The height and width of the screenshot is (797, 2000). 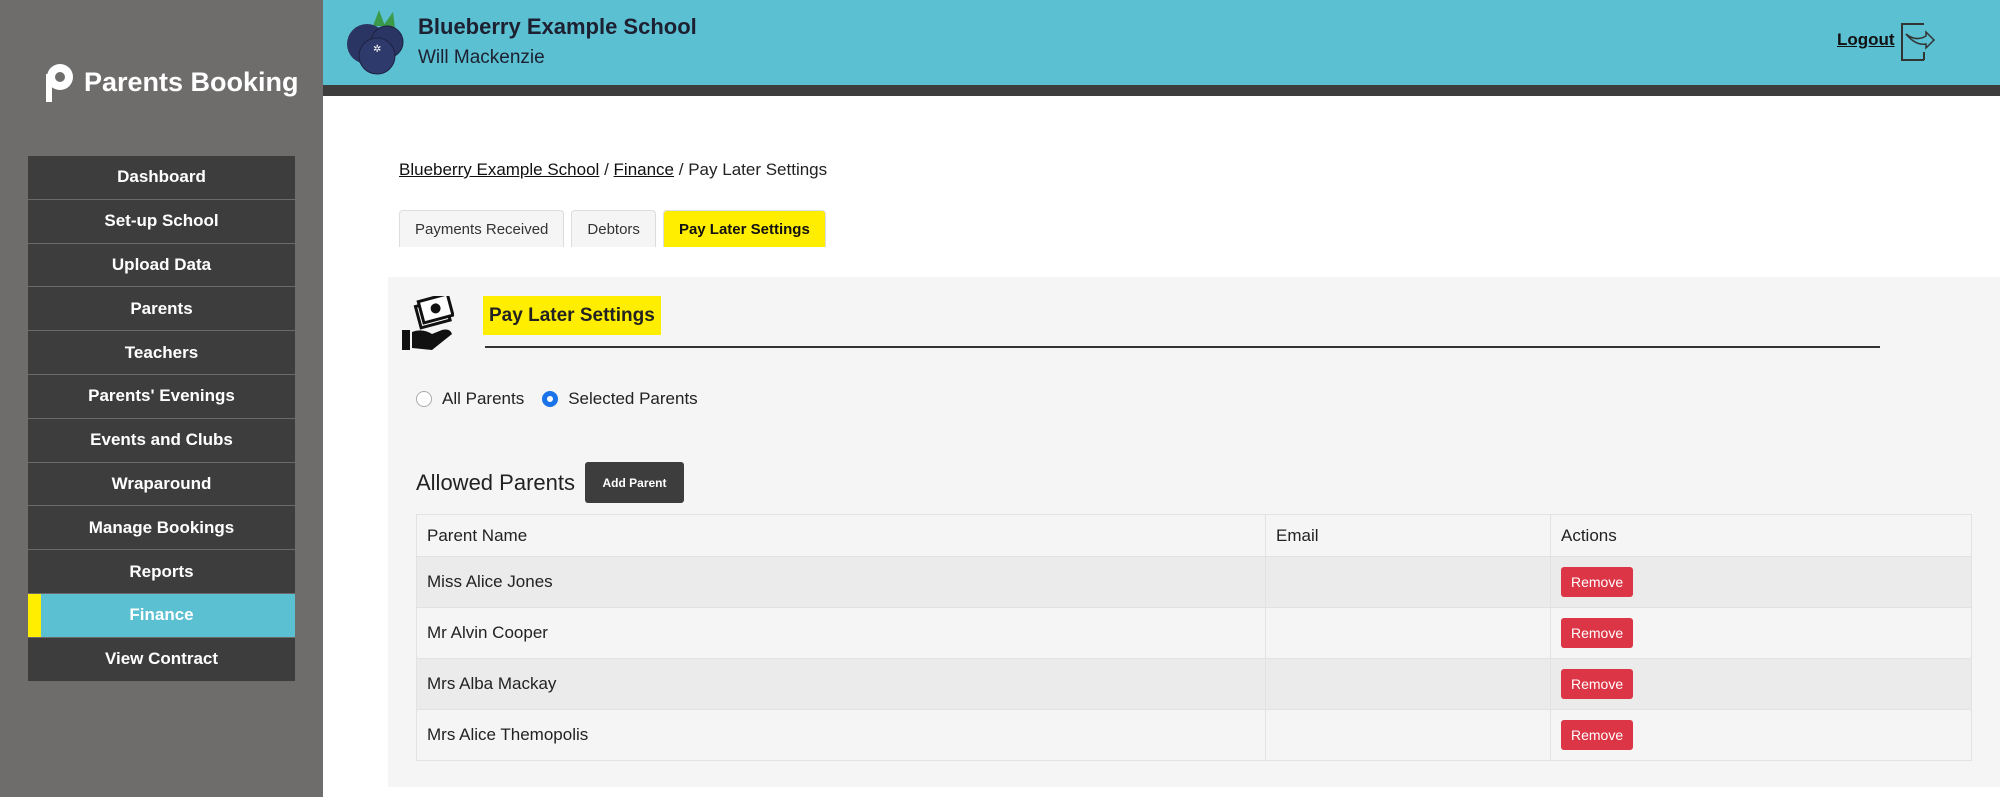 I want to click on parent-scope-radio-group: All Parents Selected Parents, so click(x=557, y=399).